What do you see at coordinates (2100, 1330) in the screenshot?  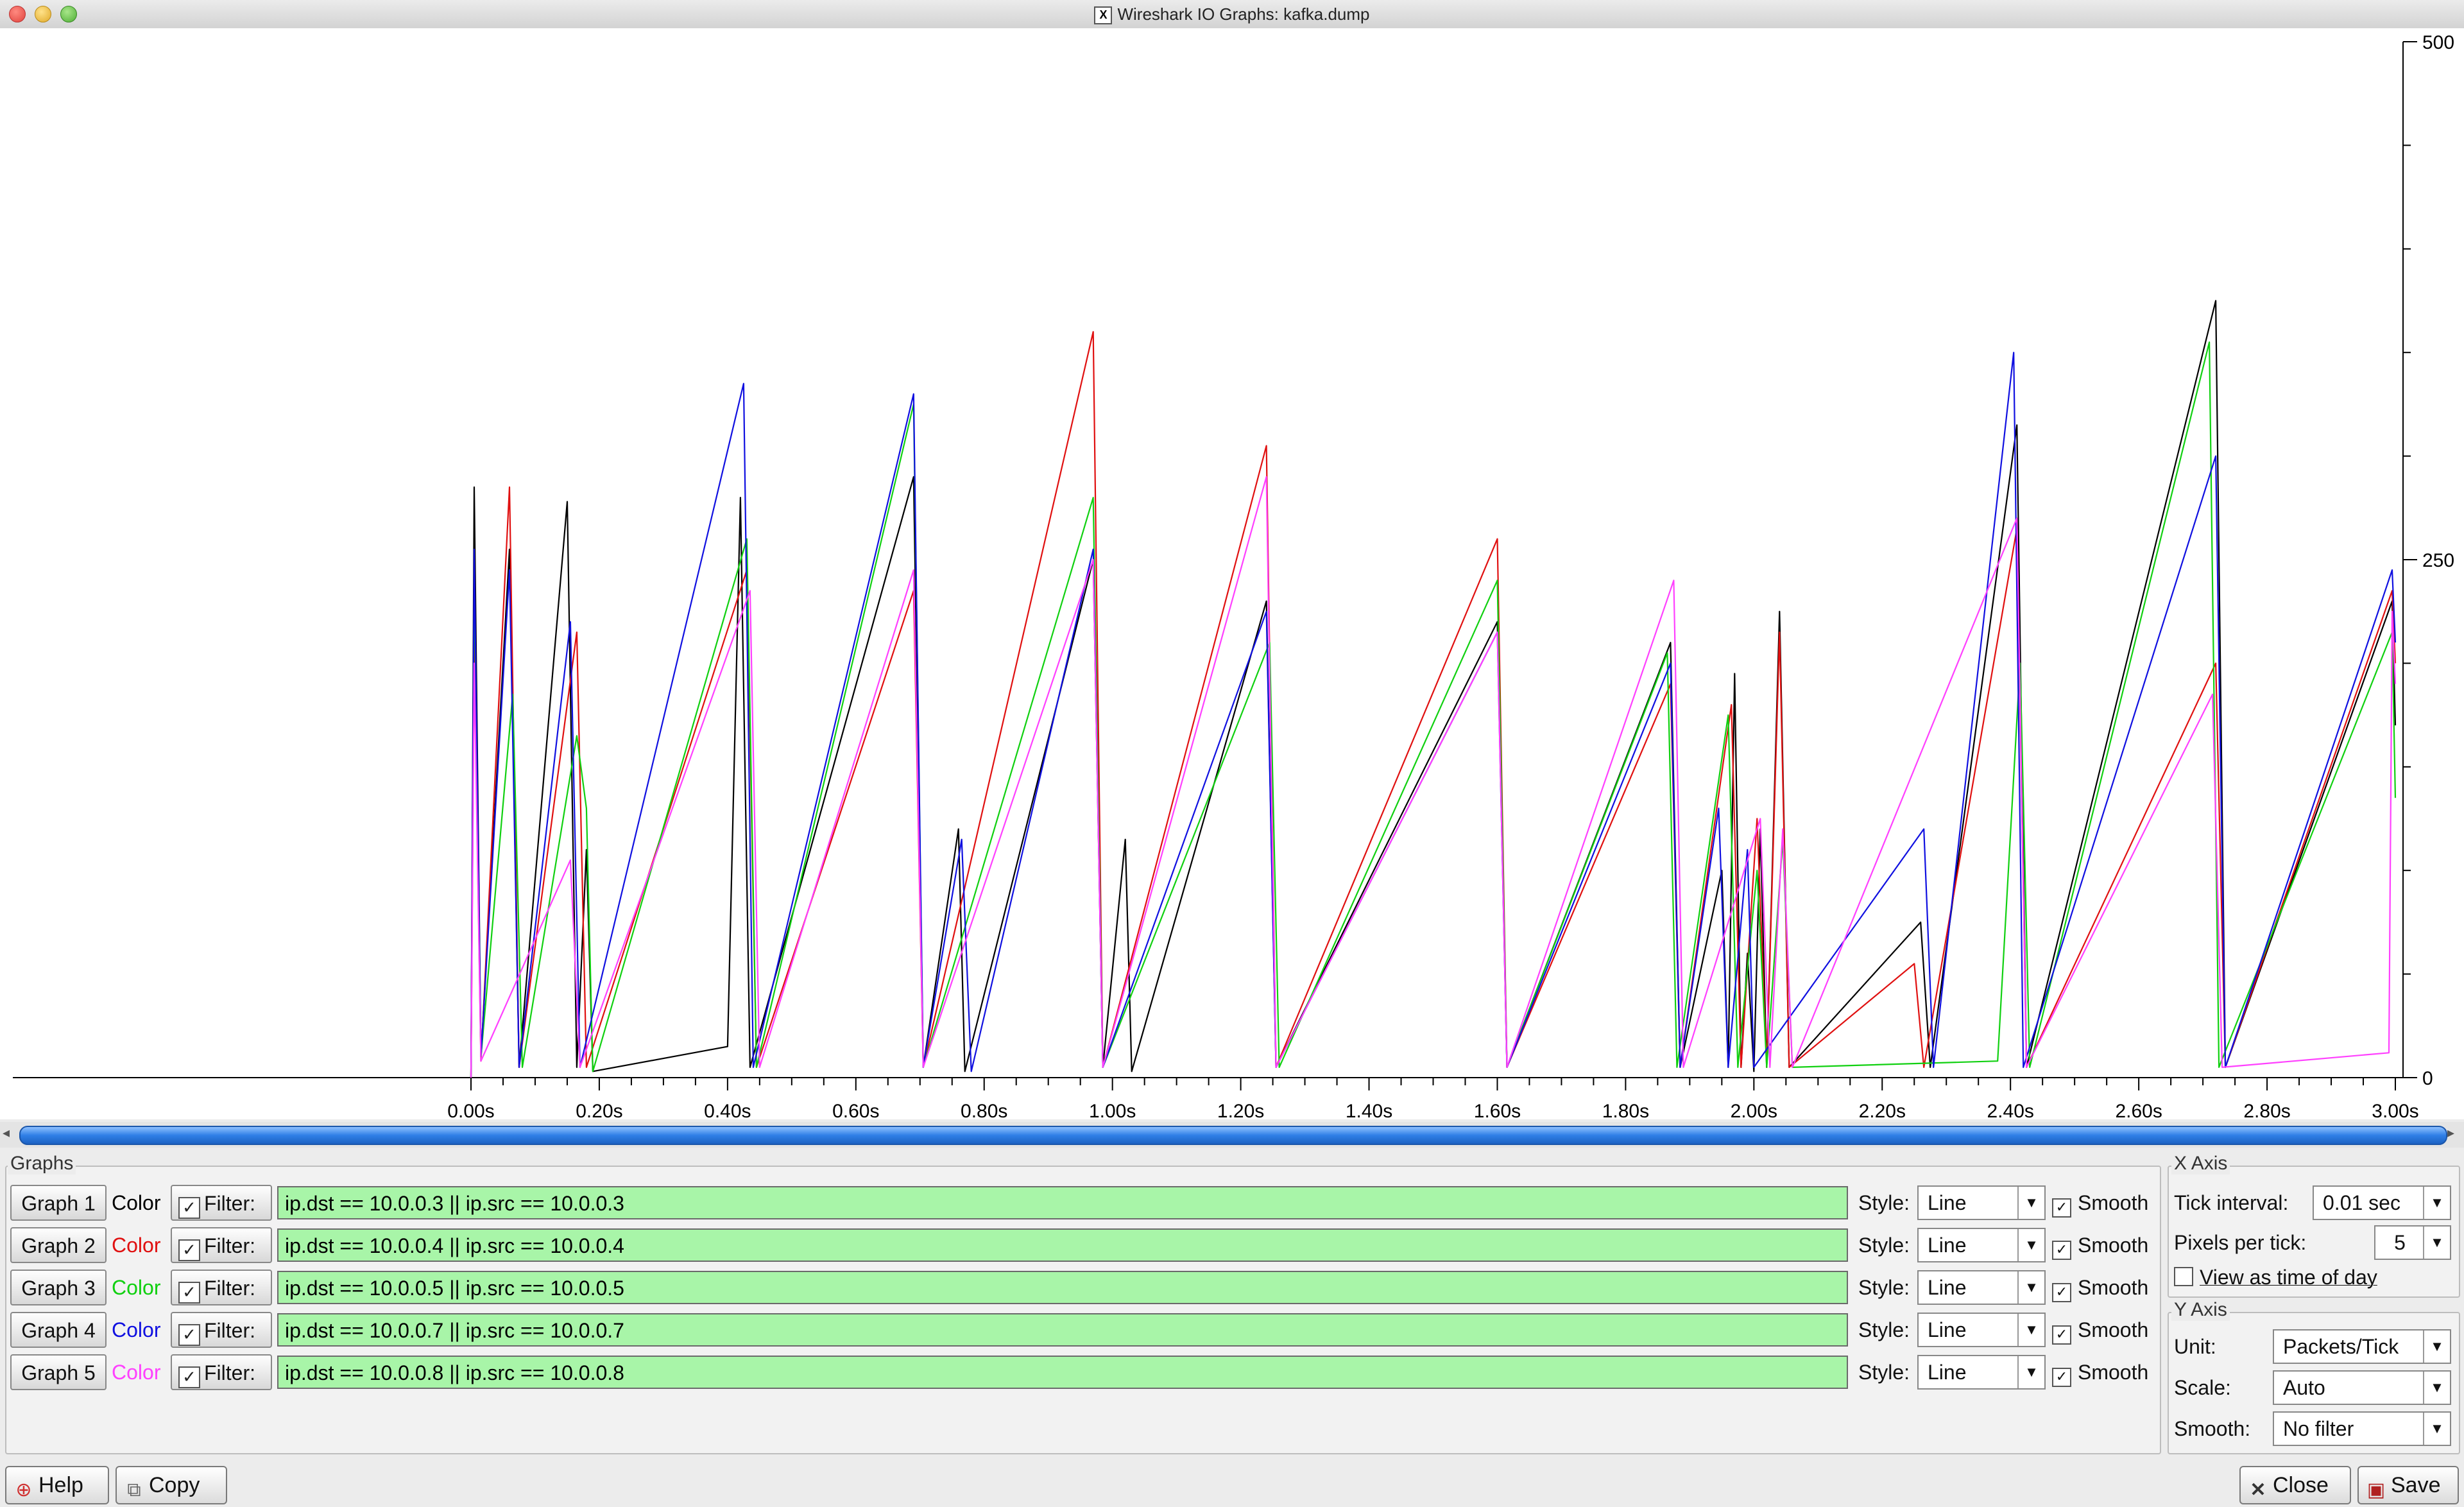 I see `graph-4-smooth-checkbox: ✓ Smooth` at bounding box center [2100, 1330].